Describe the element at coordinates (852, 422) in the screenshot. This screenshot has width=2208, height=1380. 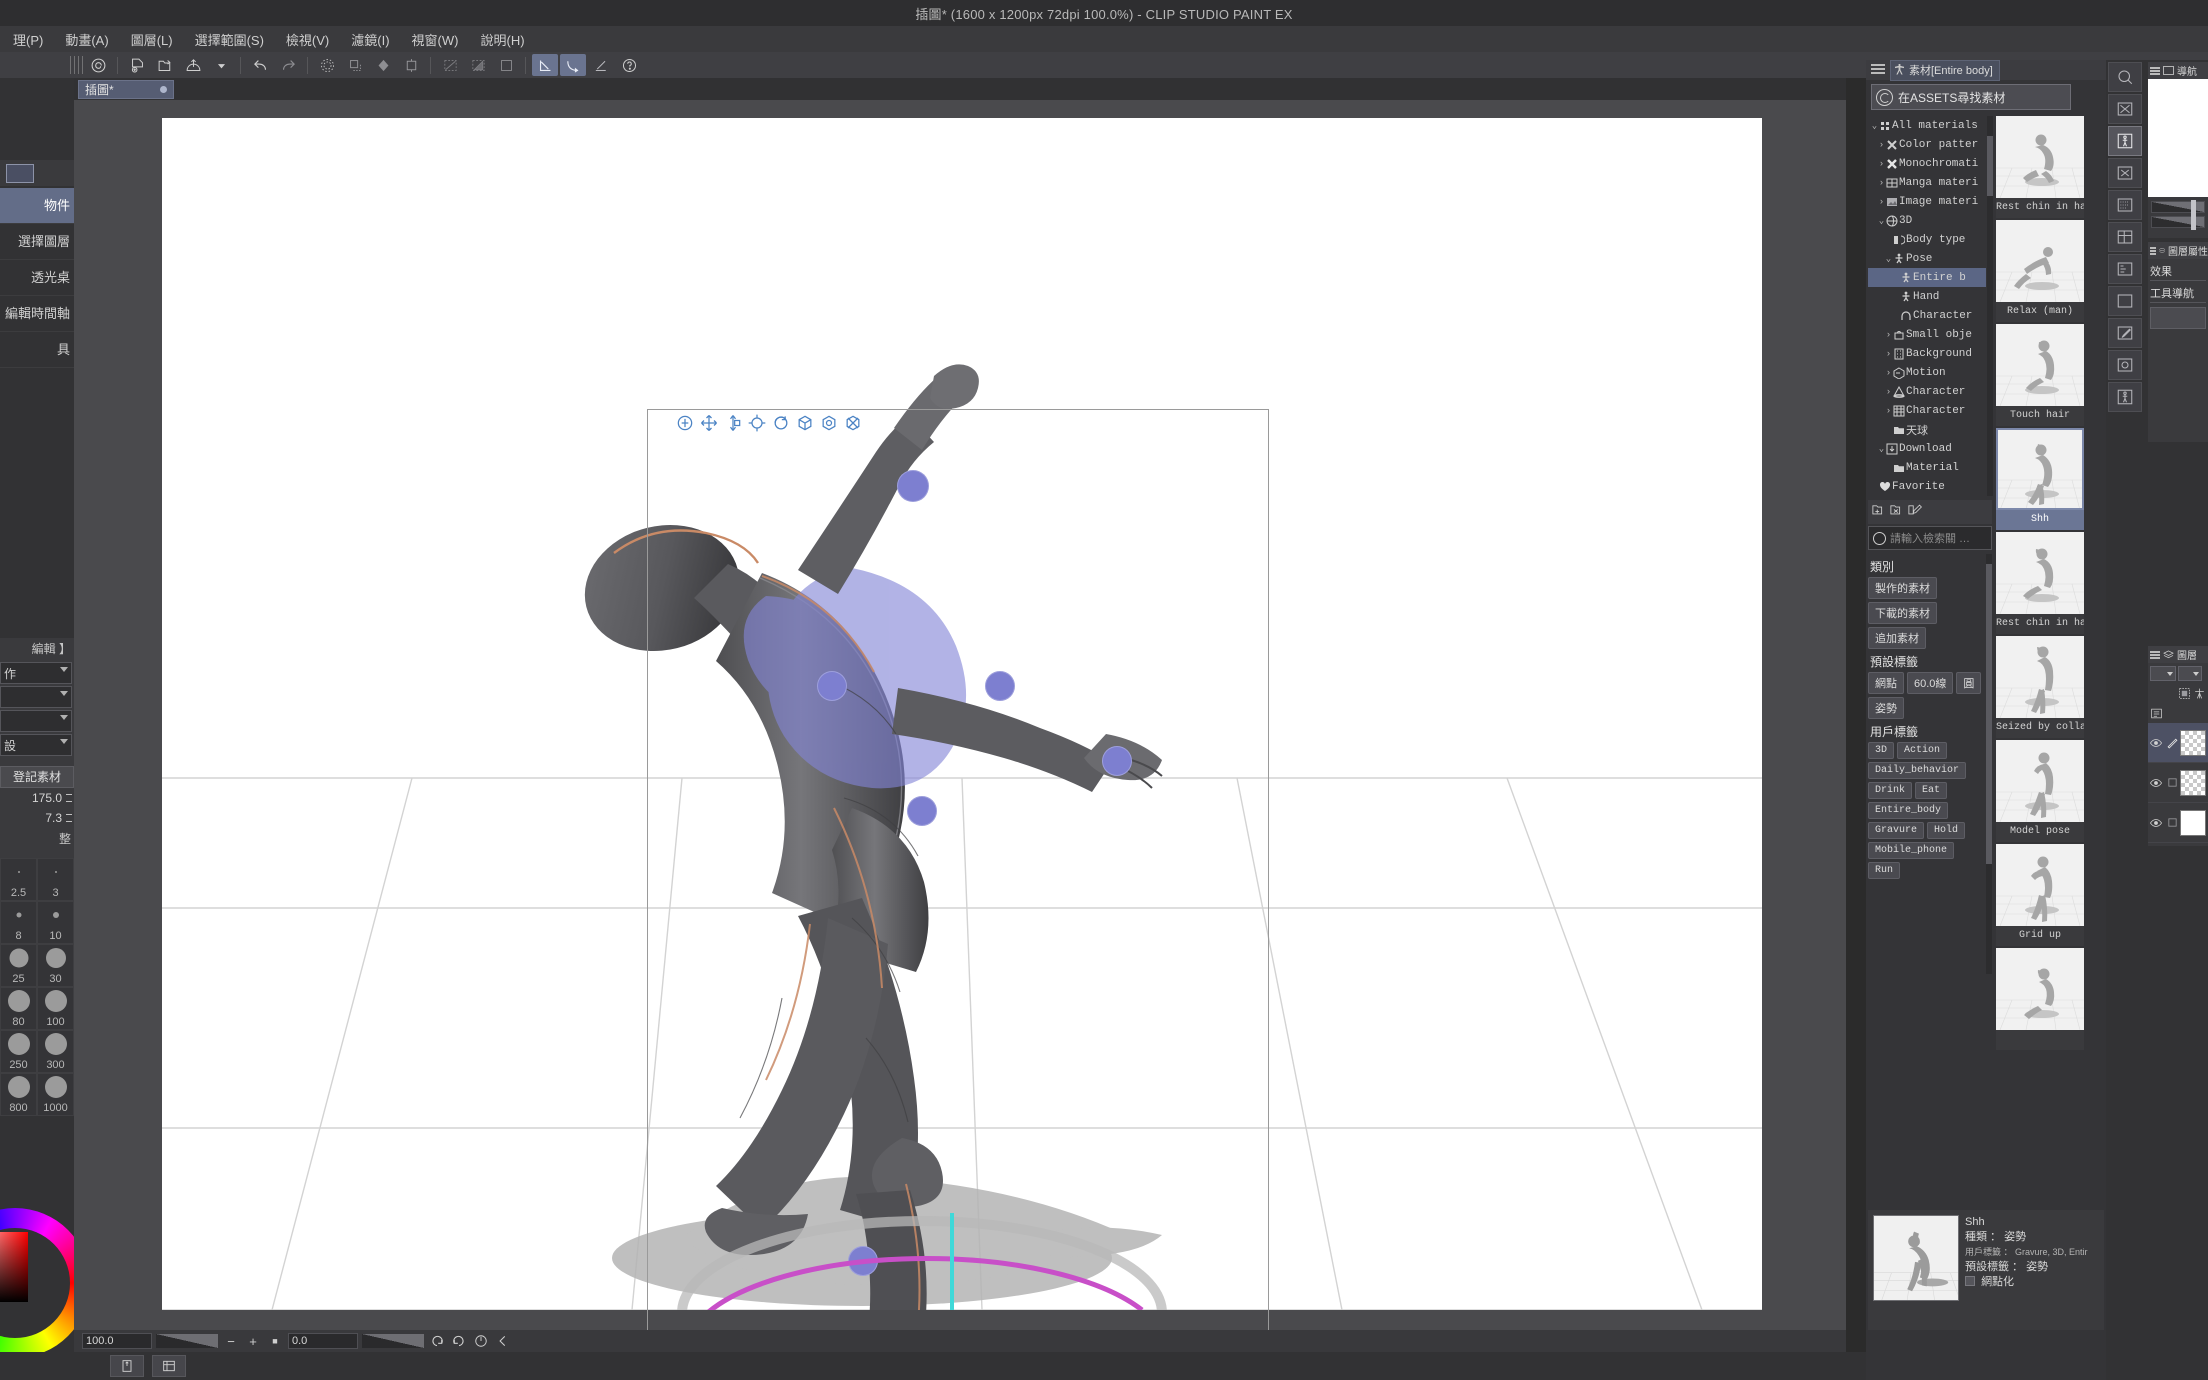
I see `reset-pose-icon` at that location.